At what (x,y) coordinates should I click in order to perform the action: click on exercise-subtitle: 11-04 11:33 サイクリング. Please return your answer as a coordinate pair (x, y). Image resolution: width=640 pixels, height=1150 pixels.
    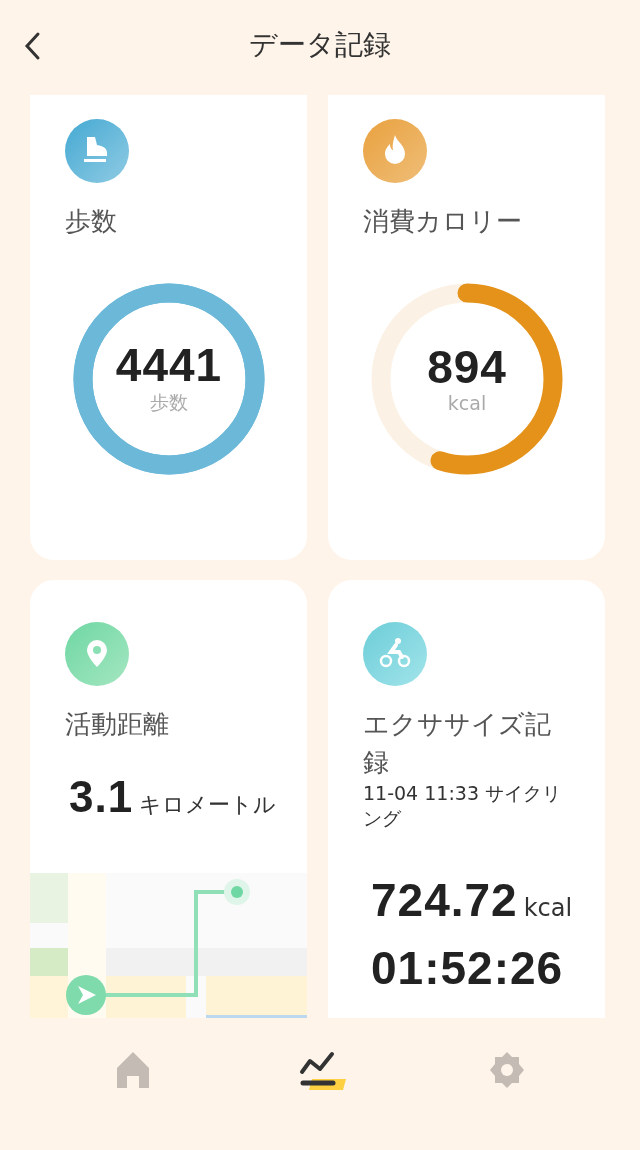
    Looking at the image, I should click on (463, 806).